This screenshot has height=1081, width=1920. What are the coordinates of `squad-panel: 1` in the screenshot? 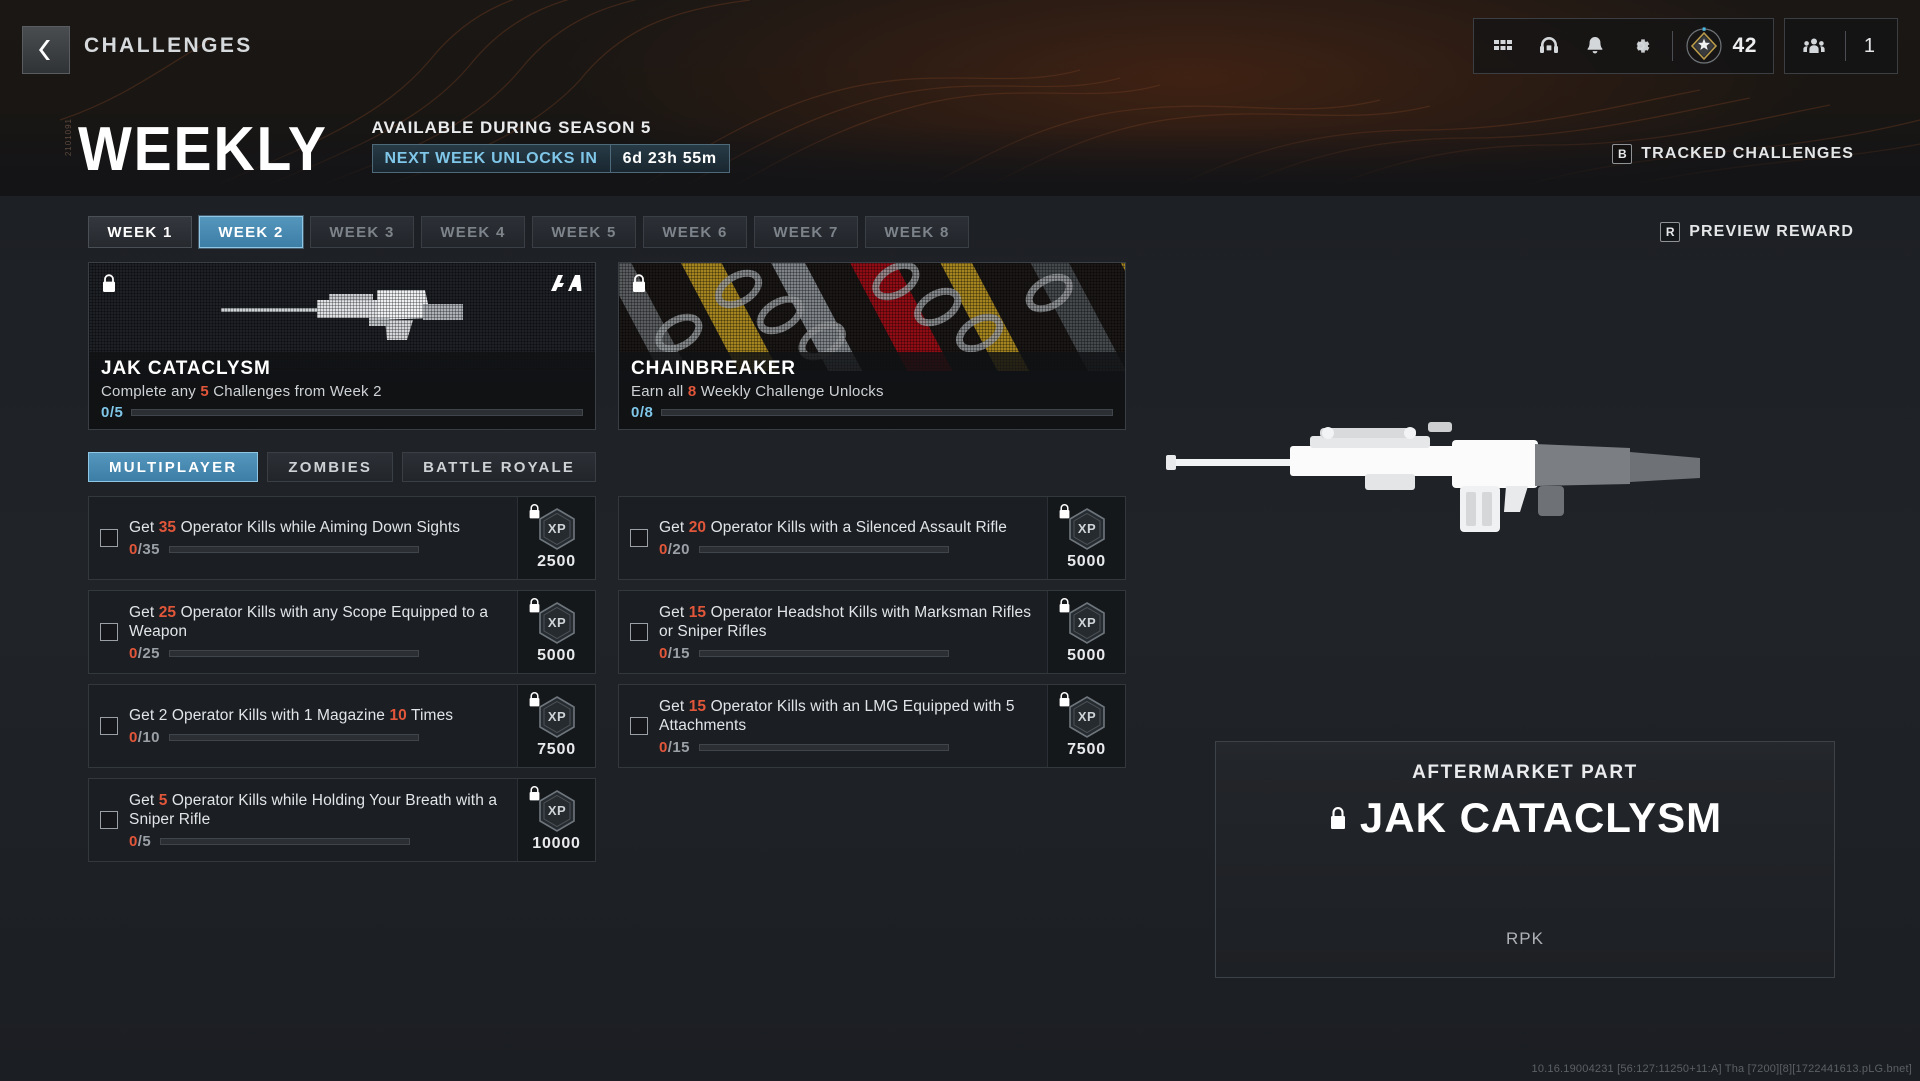 It's located at (1840, 46).